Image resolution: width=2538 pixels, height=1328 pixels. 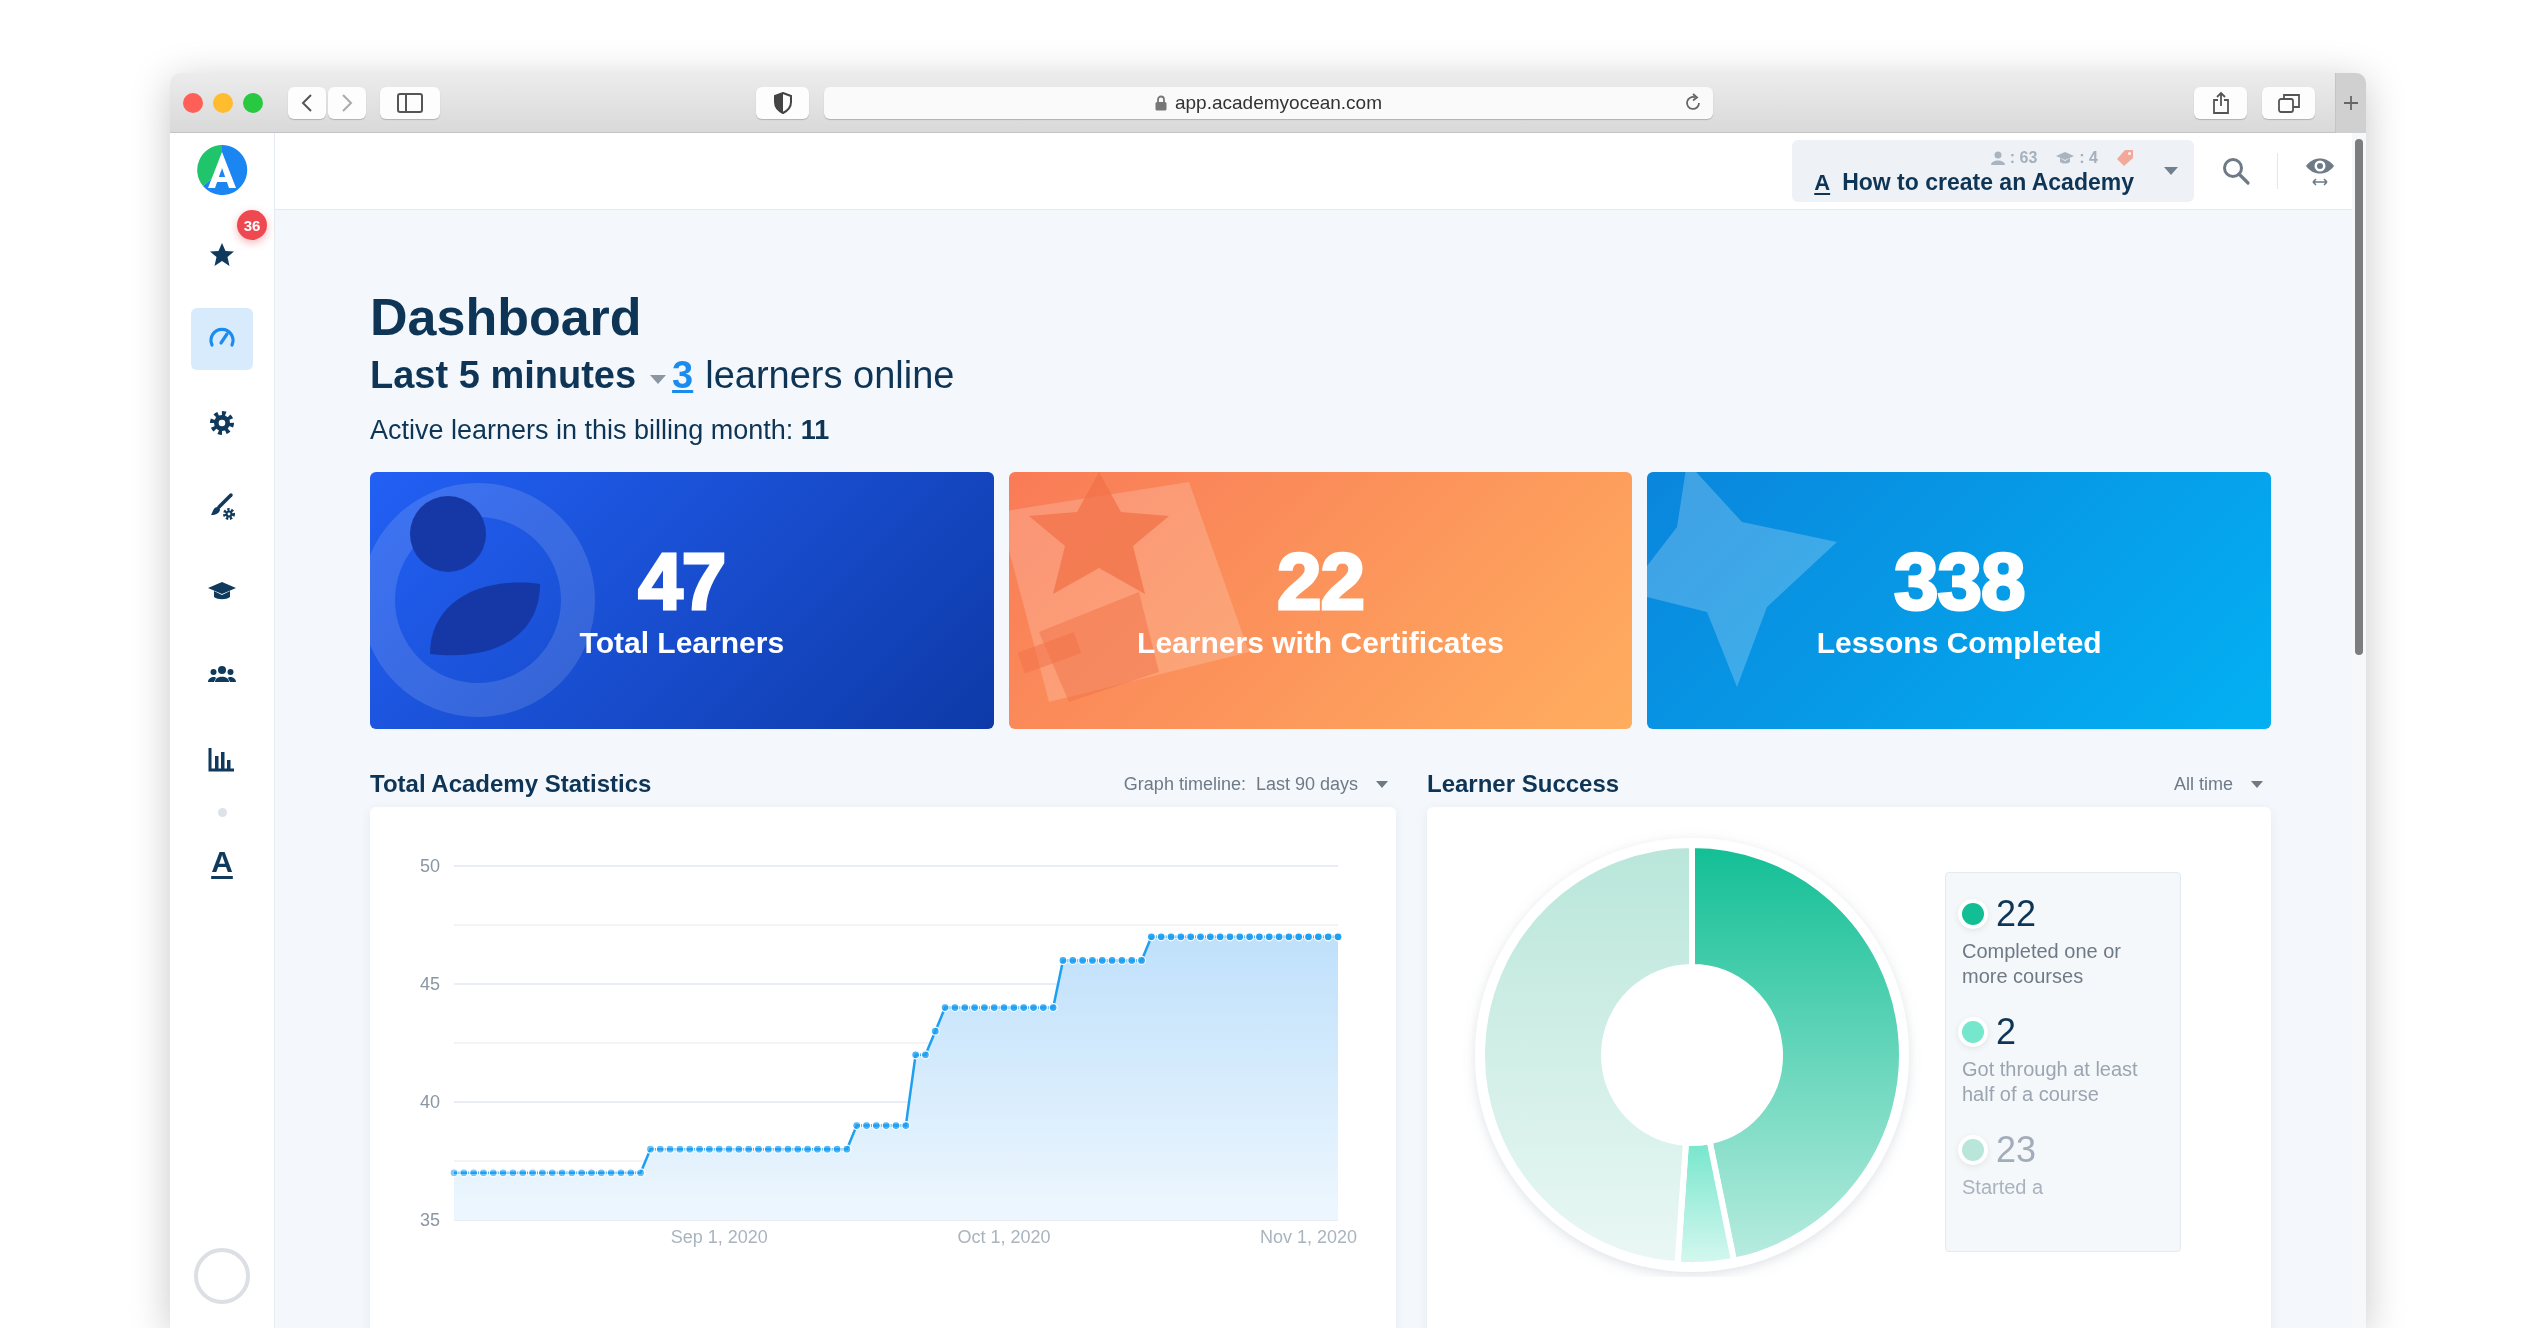 What do you see at coordinates (2050, 1082) in the screenshot?
I see `legend-label: Got through at least half of a course` at bounding box center [2050, 1082].